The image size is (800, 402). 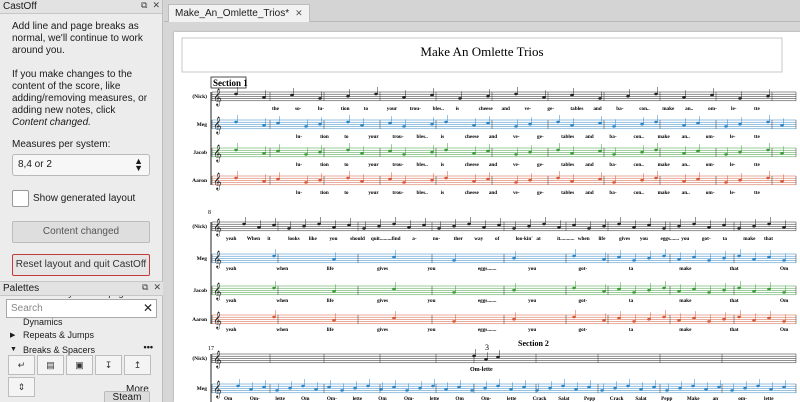 What do you see at coordinates (157, 287) in the screenshot?
I see `close-panel-icon: ✕` at bounding box center [157, 287].